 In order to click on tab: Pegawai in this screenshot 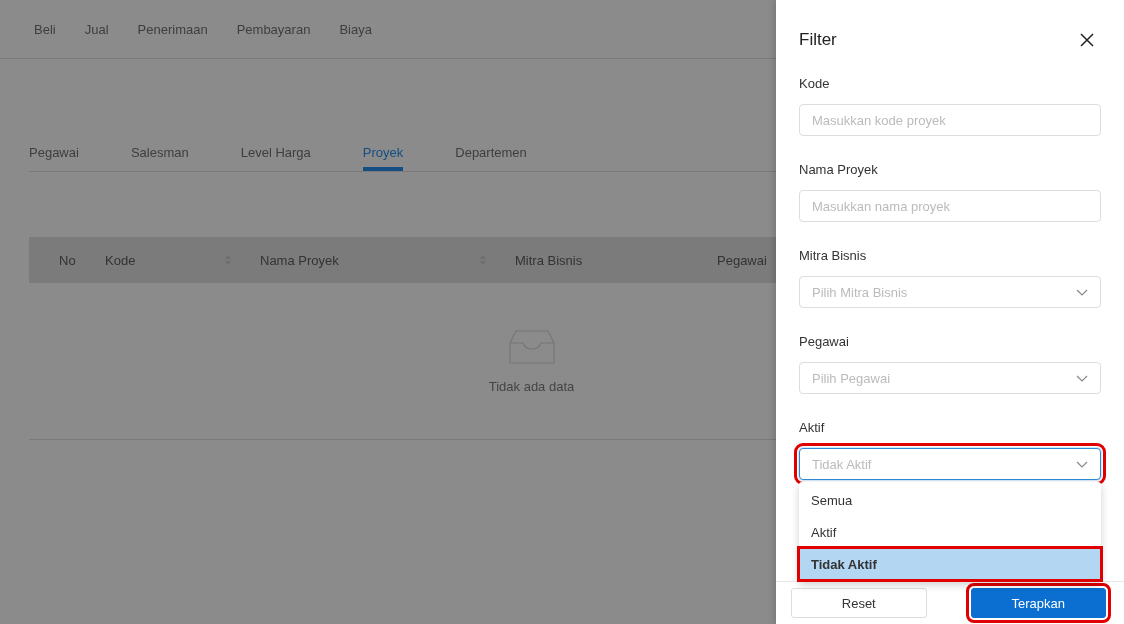, I will do `click(54, 152)`.